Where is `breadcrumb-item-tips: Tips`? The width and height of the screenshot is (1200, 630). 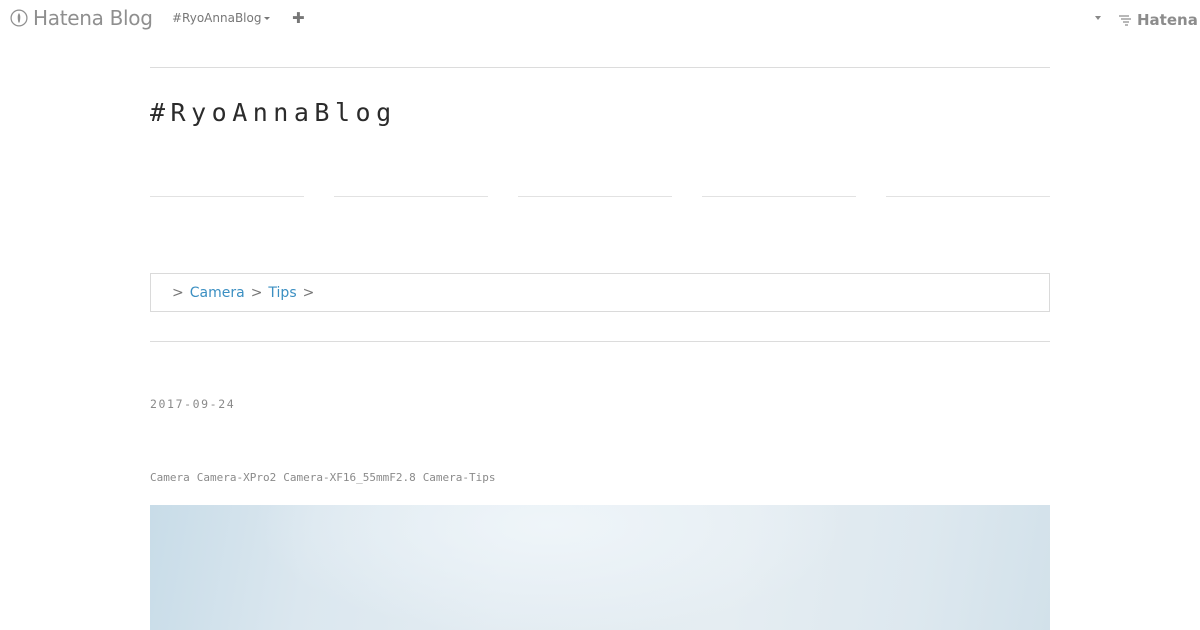 breadcrumb-item-tips: Tips is located at coordinates (282, 293).